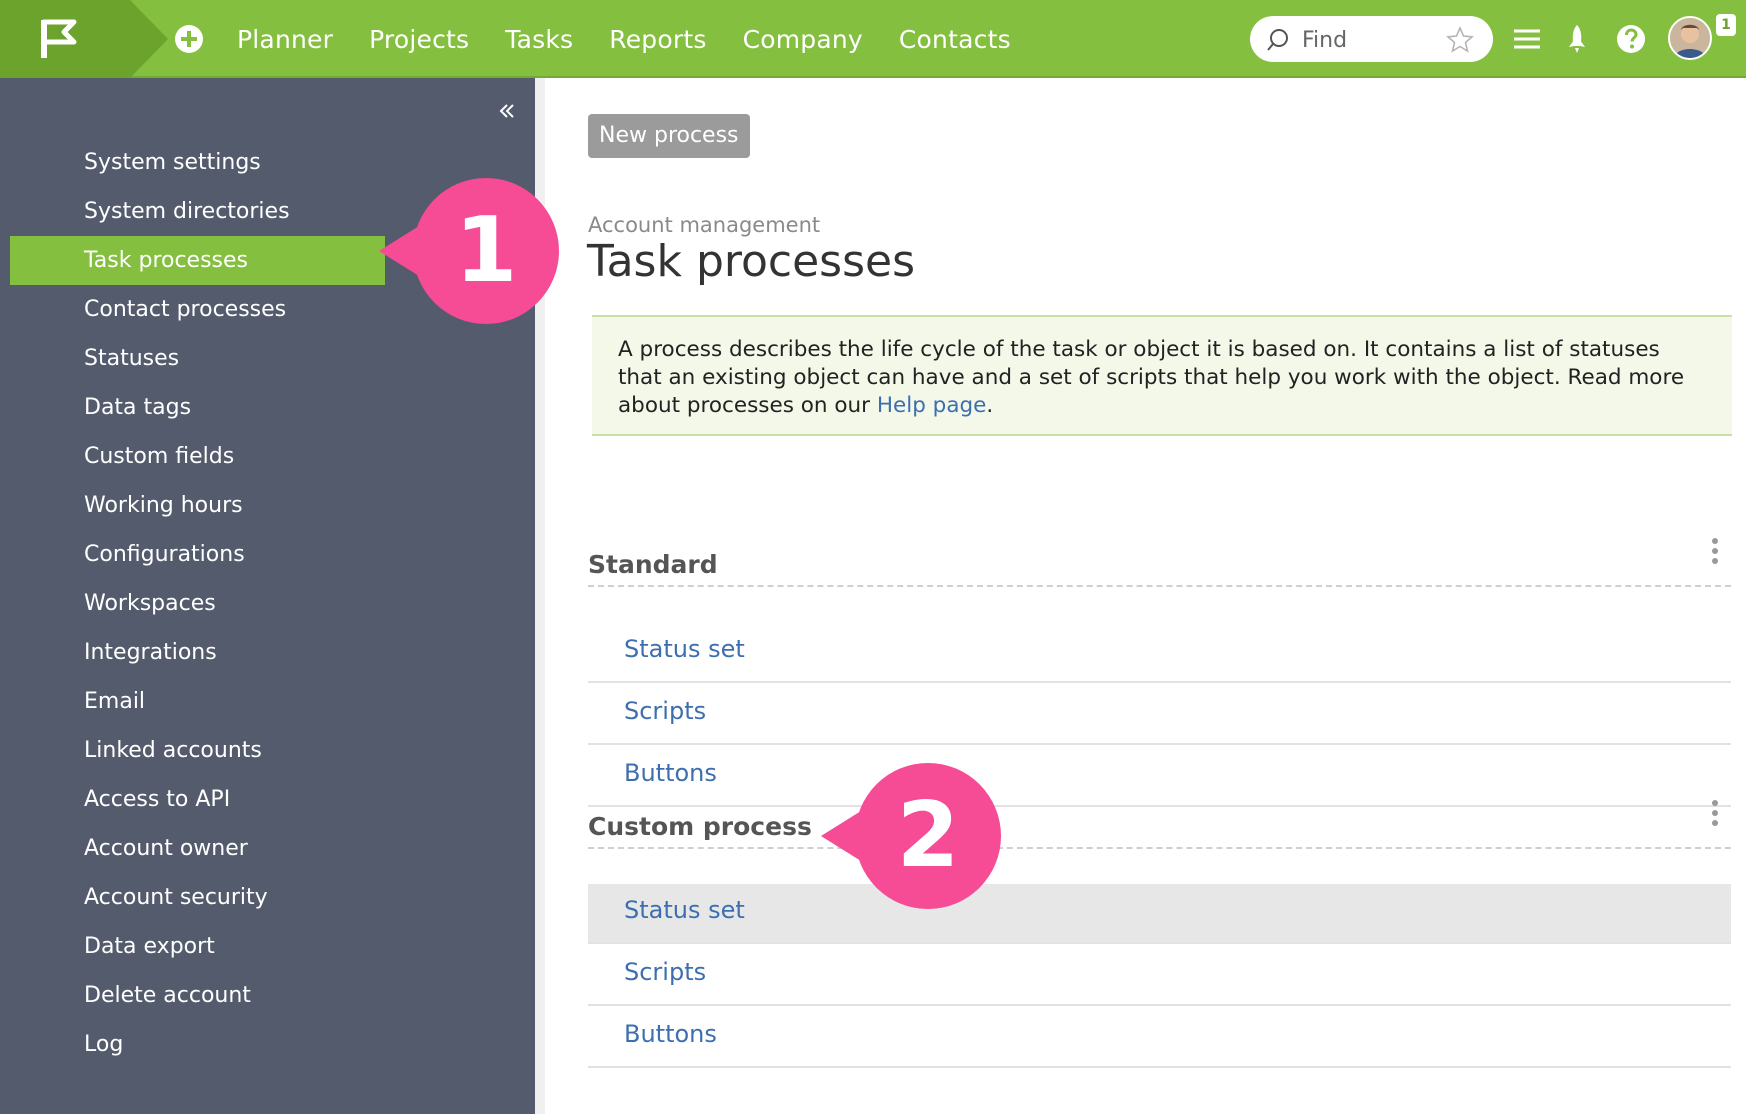 This screenshot has height=1114, width=1746. Describe the element at coordinates (507, 111) in the screenshot. I see `collapse-sidebar-icon` at that location.